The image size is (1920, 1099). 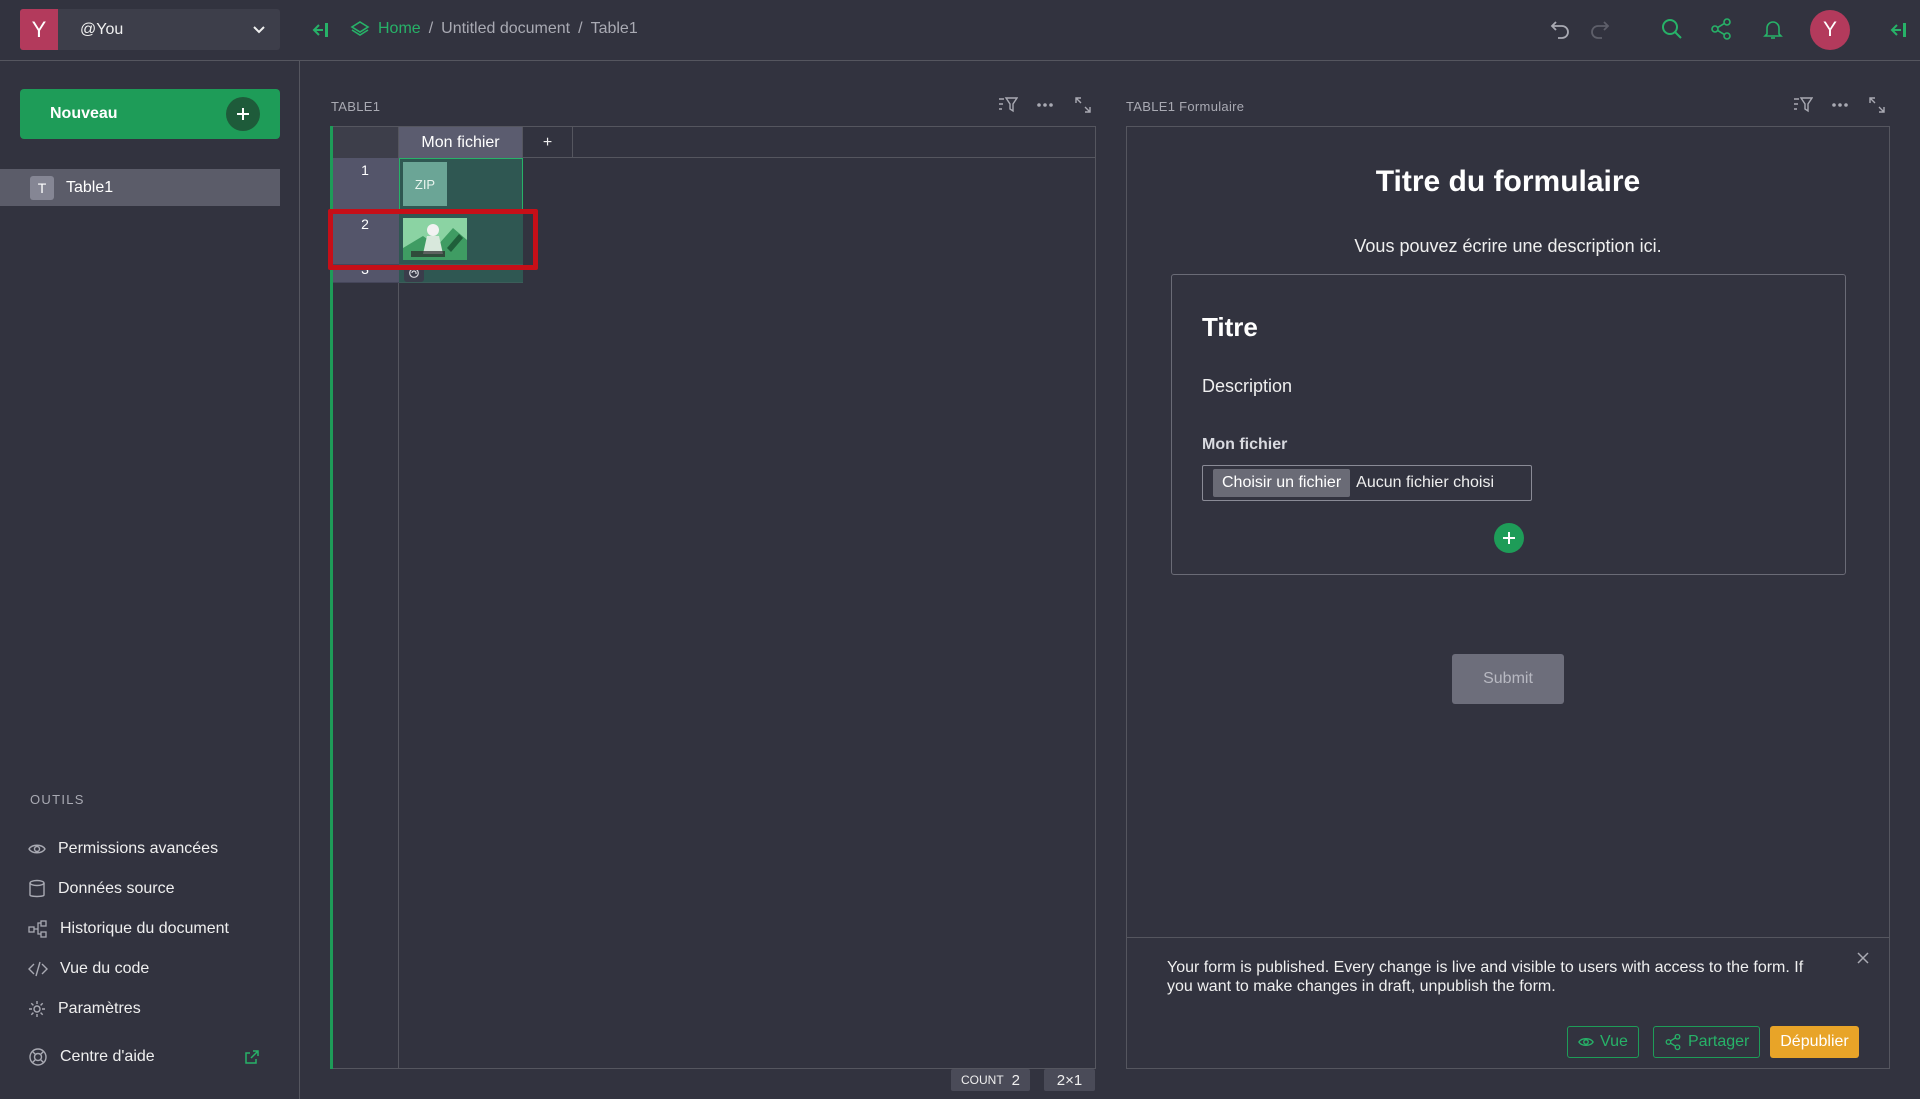 I want to click on gear-icon, so click(x=37, y=1009).